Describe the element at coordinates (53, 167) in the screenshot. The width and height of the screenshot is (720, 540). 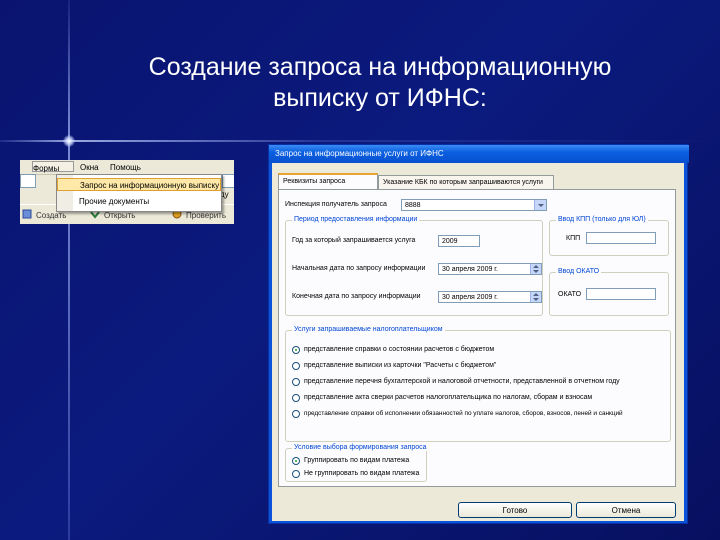
I see `menu-forms: Формы` at that location.